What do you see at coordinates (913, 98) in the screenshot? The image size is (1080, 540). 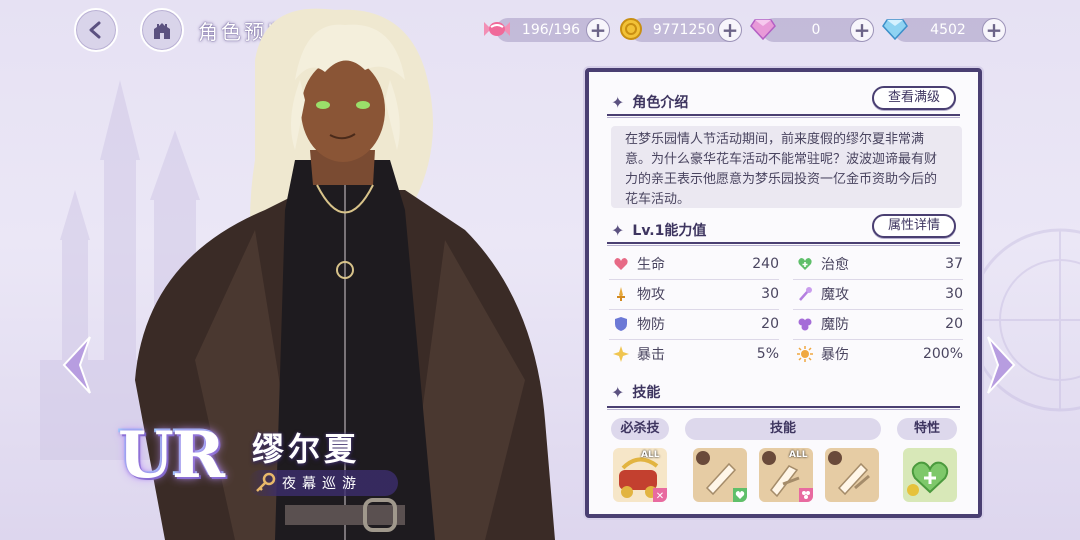 I see `view-max-level-button: 查看满级` at bounding box center [913, 98].